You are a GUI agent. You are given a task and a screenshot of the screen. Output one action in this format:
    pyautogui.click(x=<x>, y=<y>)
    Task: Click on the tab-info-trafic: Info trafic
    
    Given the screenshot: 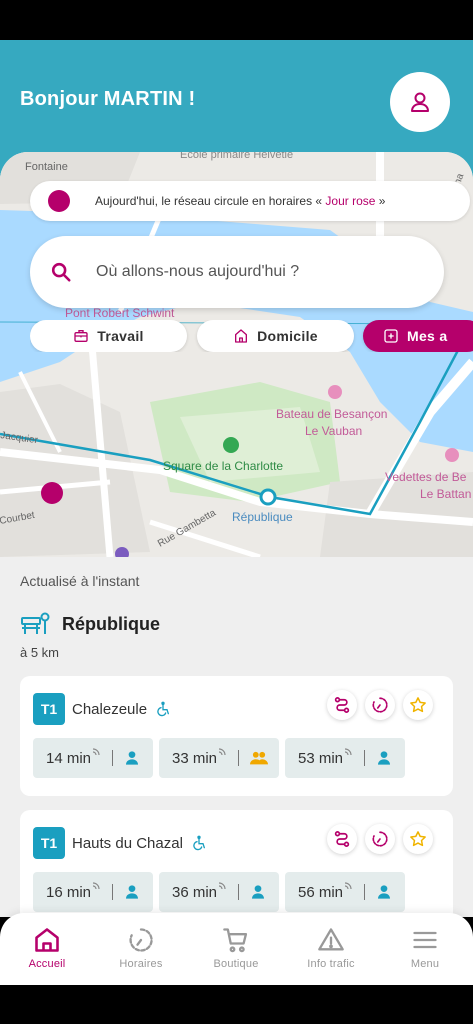 What is the action you would take?
    pyautogui.click(x=331, y=949)
    